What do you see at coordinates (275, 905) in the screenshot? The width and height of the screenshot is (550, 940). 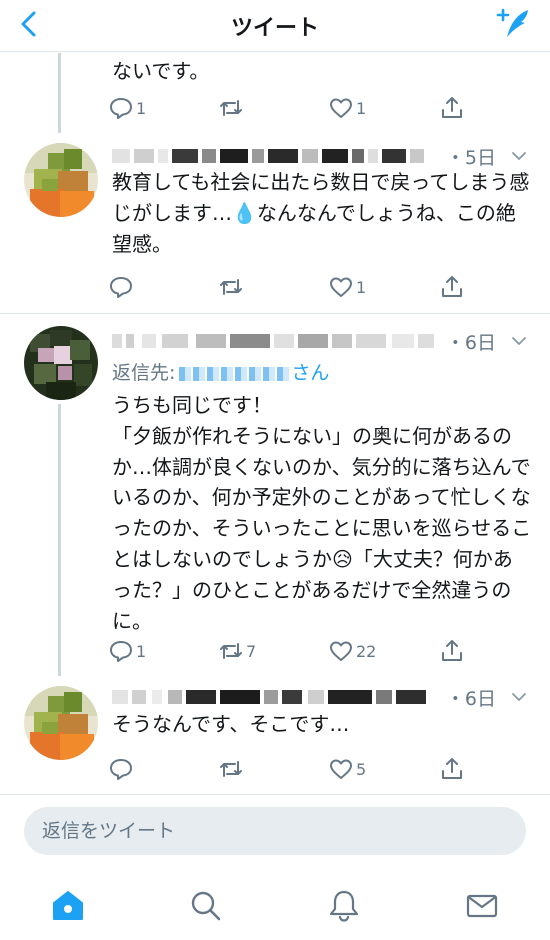 I see `bottom-tab-bar` at bounding box center [275, 905].